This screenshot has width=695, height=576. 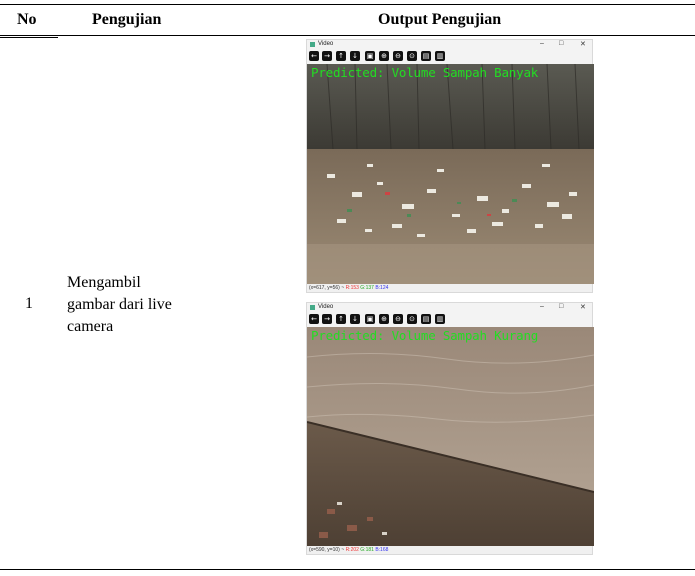 I want to click on status-b: B:168, so click(x=382, y=550).